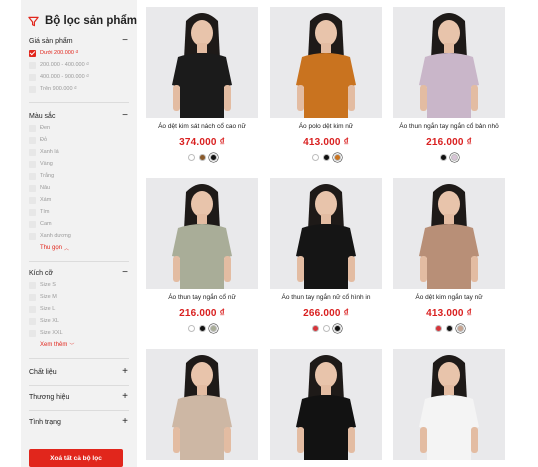 This screenshot has height=467, width=538. I want to click on product-card: Áo dệt kim ngắn tay nữ 413.000 ₫, so click(449, 255).